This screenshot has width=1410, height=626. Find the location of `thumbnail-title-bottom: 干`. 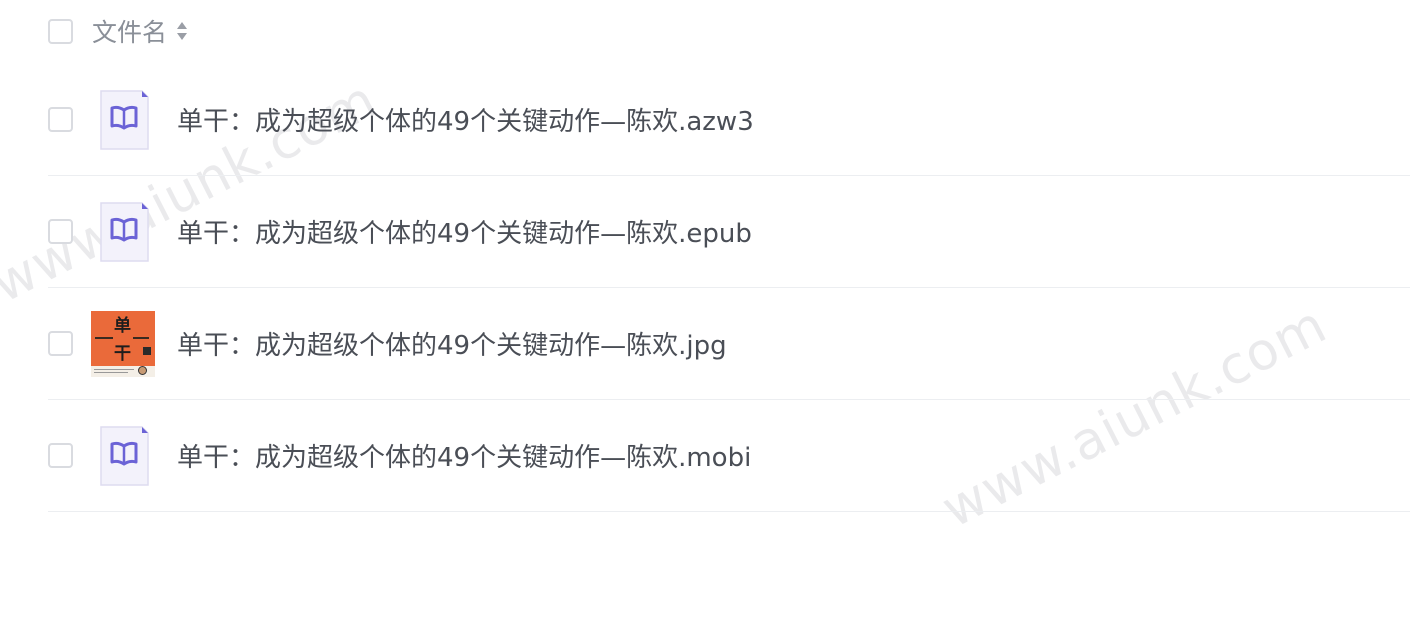

thumbnail-title-bottom: 干 is located at coordinates (122, 353).